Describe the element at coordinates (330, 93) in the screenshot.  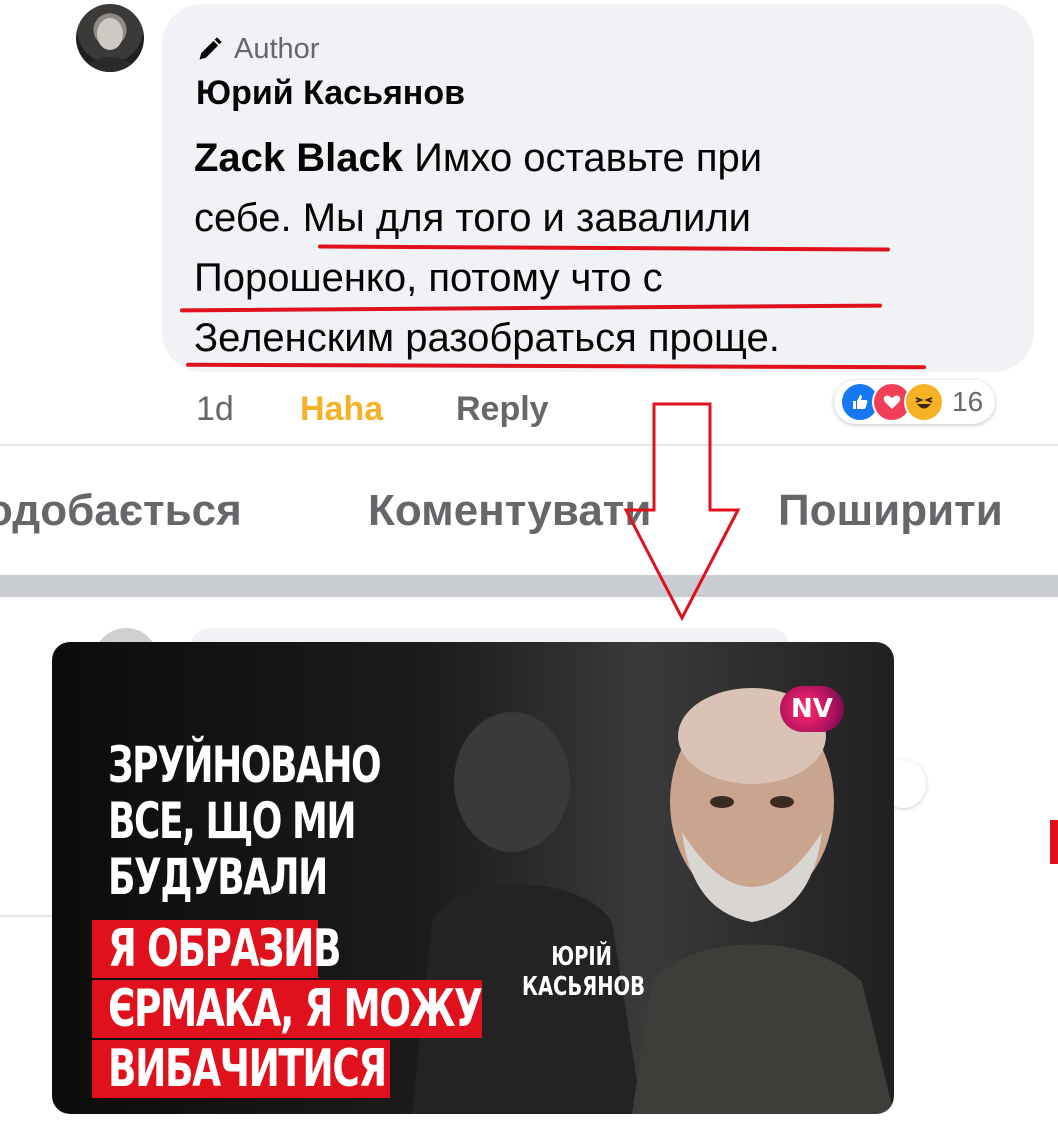
I see `comment-author-name: Юрий Касьянов` at that location.